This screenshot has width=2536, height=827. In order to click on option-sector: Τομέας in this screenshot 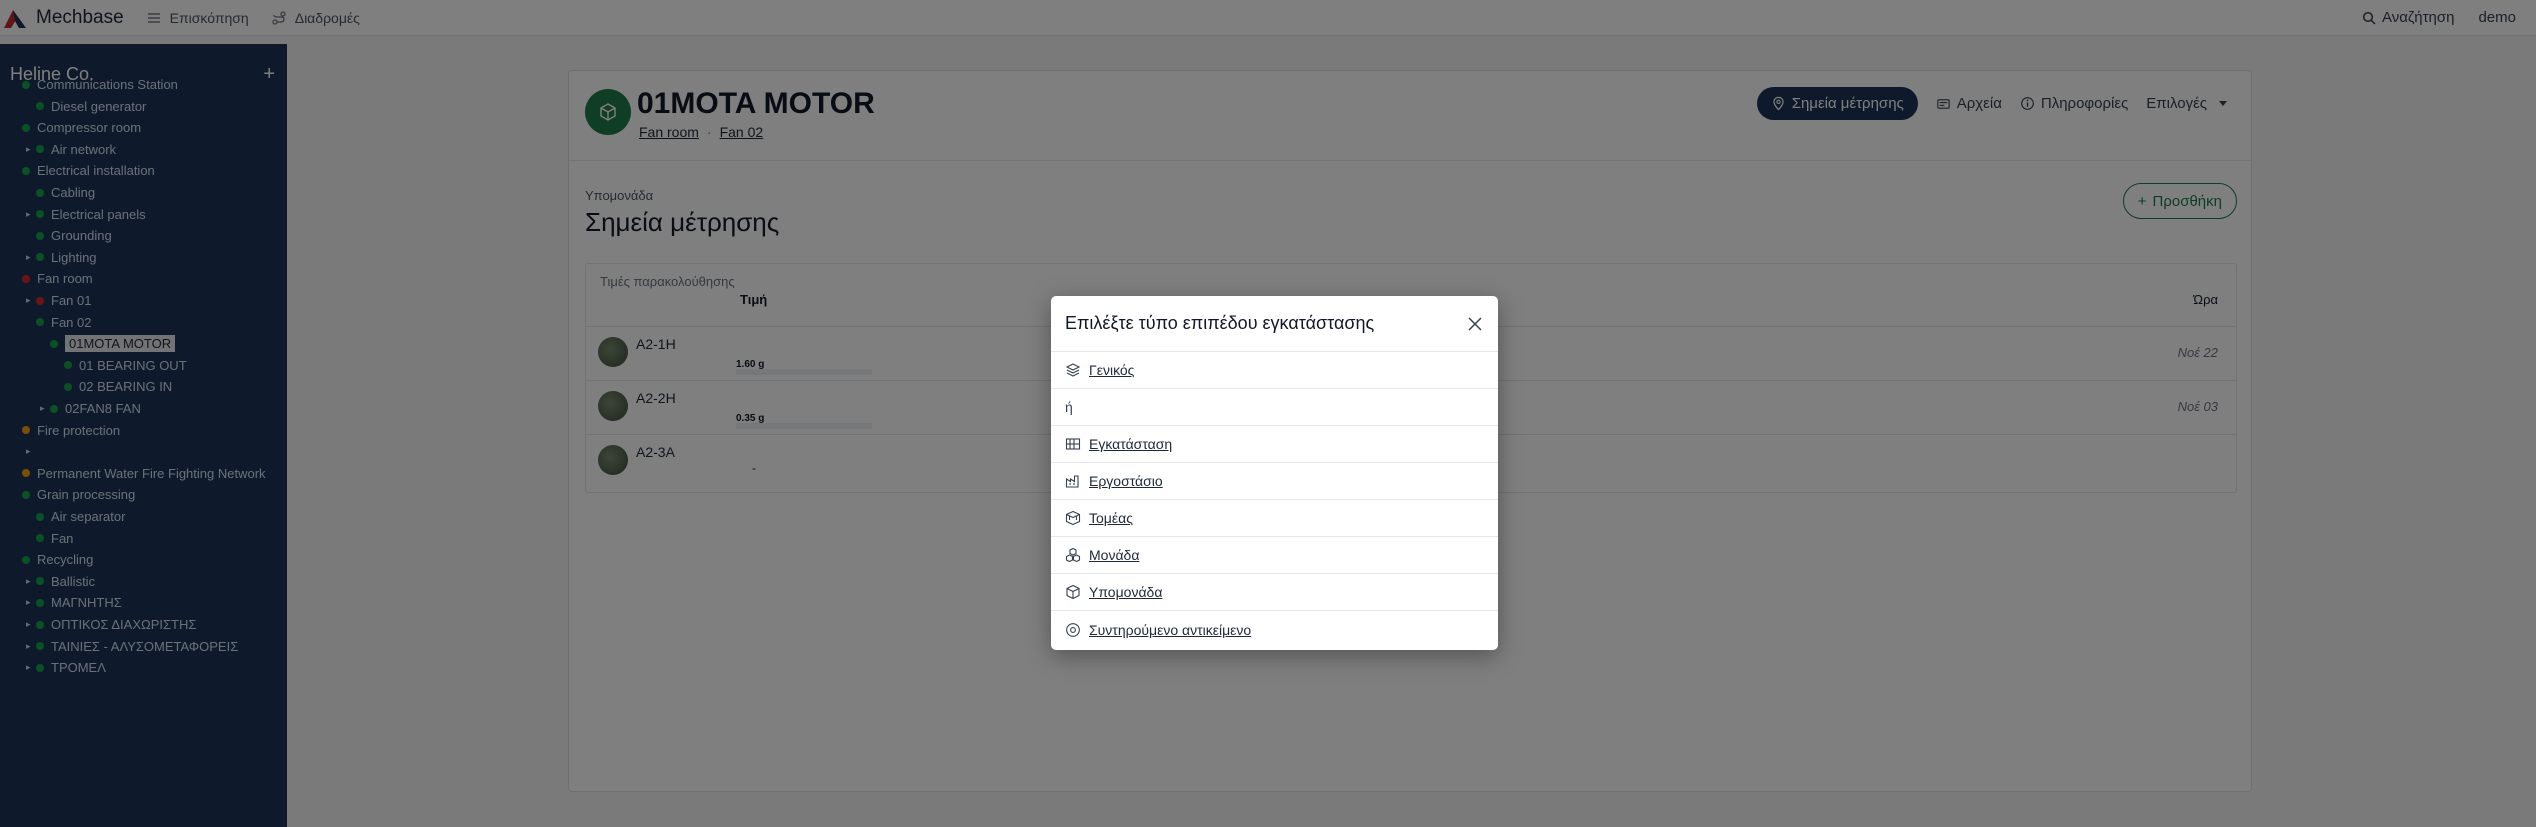, I will do `click(1274, 518)`.